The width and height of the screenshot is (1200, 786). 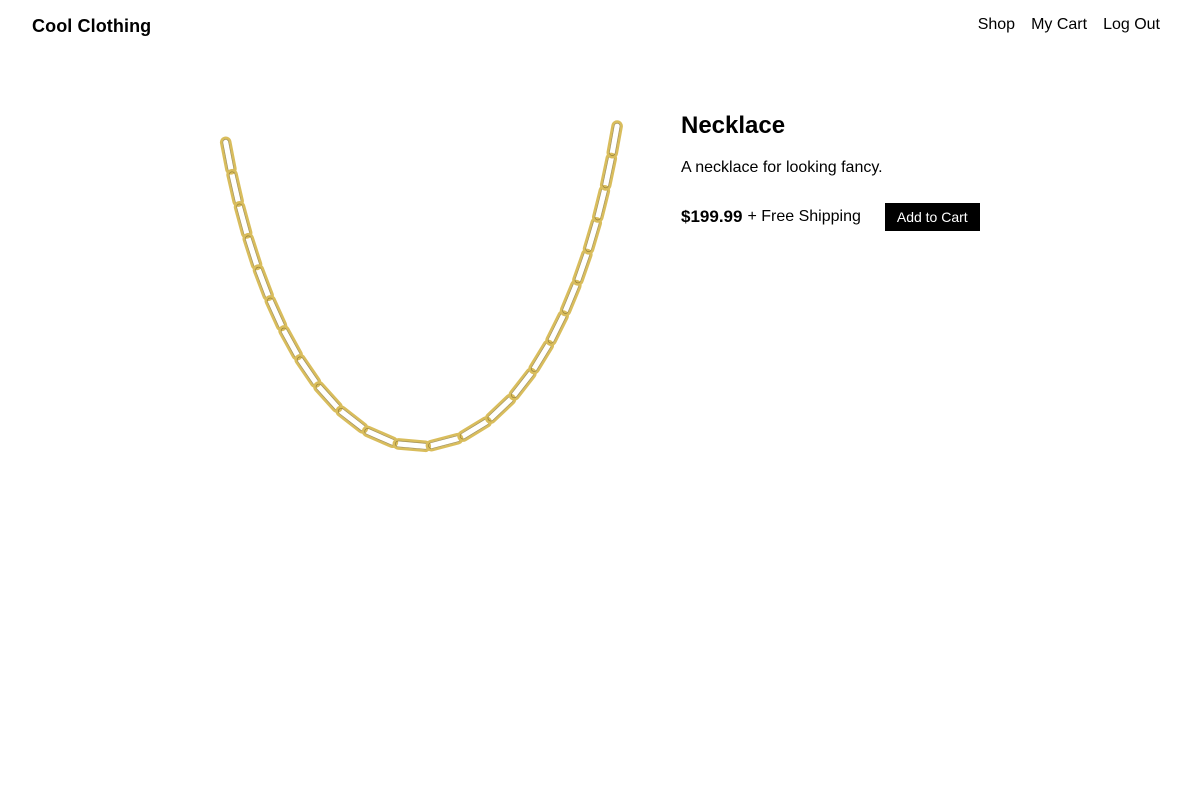 What do you see at coordinates (782, 167) in the screenshot?
I see `product-description: A necklace for looking fancy.` at bounding box center [782, 167].